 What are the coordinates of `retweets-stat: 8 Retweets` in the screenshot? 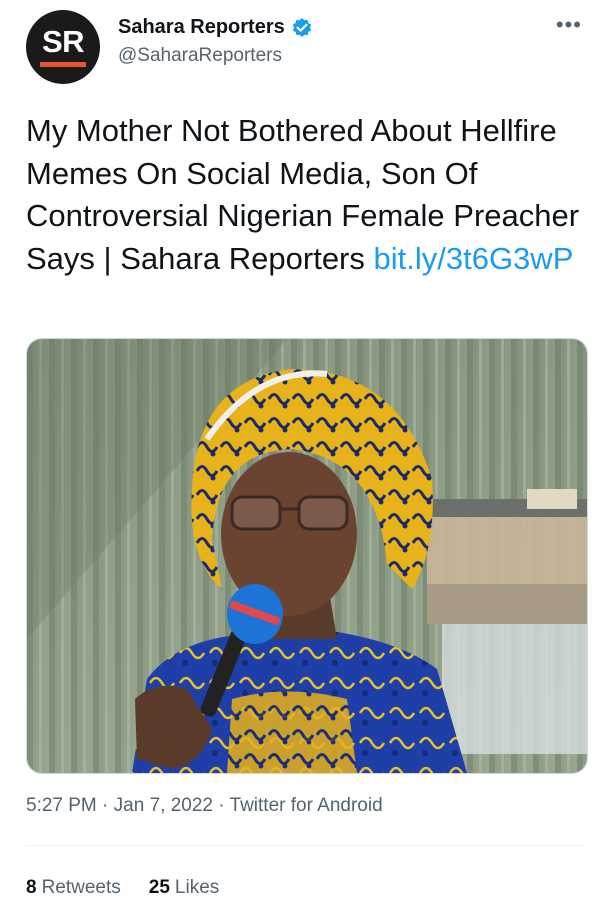 It's located at (73, 888).